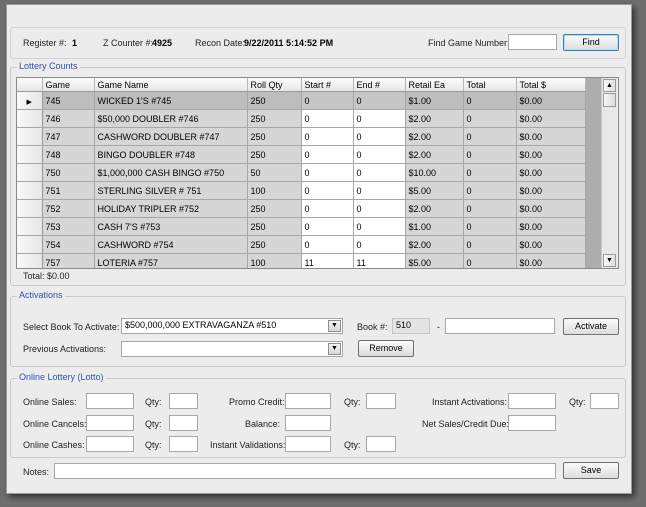 The height and width of the screenshot is (507, 646). I want to click on table-row: 757 LOTERIA #757 100 11 11 $5.00 0 $0.00, so click(301, 260).